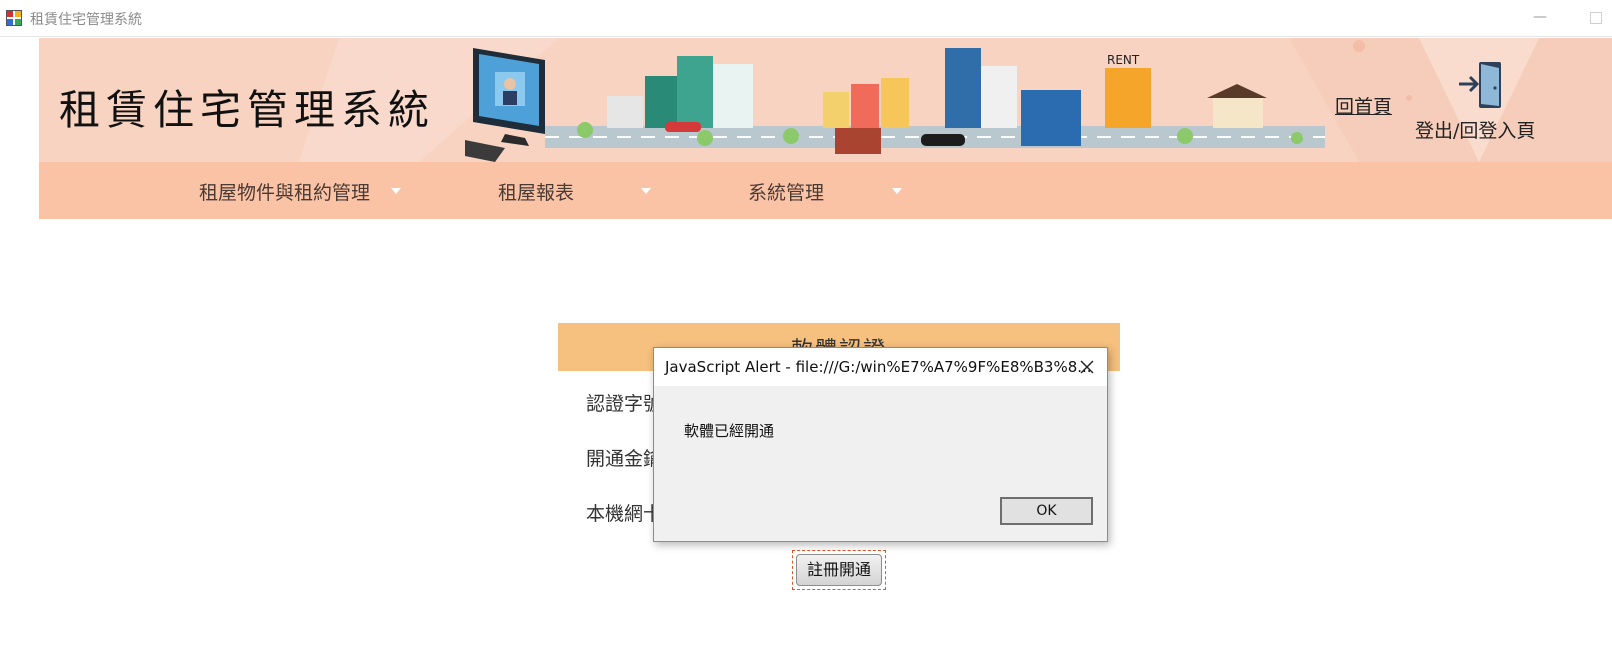  What do you see at coordinates (895, 105) in the screenshot?
I see `city-illustration: RENT` at bounding box center [895, 105].